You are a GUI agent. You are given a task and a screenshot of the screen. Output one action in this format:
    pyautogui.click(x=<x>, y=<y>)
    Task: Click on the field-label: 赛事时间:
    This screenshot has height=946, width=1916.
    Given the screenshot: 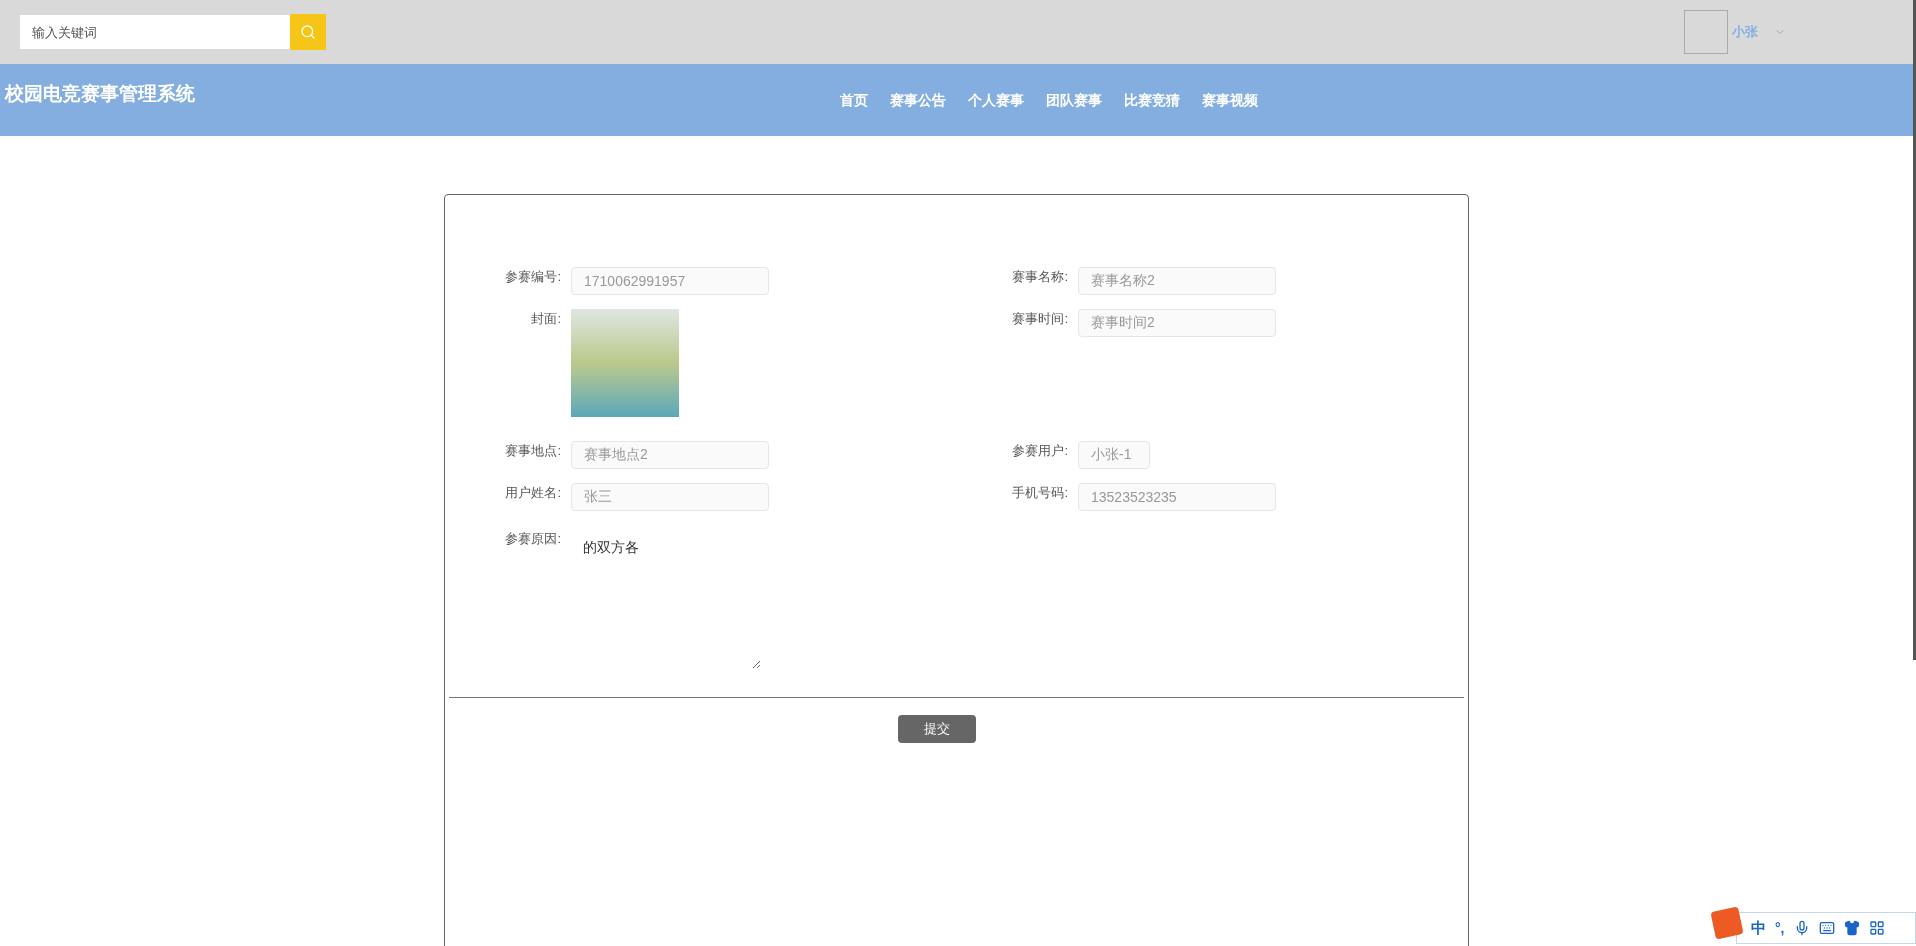 What is the action you would take?
    pyautogui.click(x=1040, y=319)
    